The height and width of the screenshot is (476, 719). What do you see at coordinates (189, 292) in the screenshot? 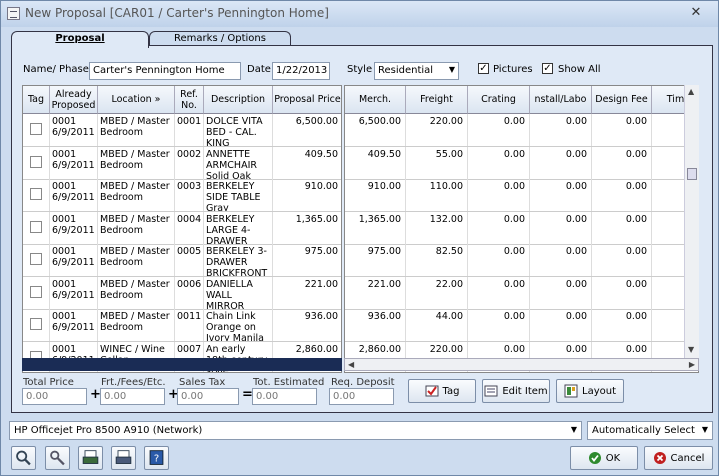
I see `cell-ref-no: 0006` at bounding box center [189, 292].